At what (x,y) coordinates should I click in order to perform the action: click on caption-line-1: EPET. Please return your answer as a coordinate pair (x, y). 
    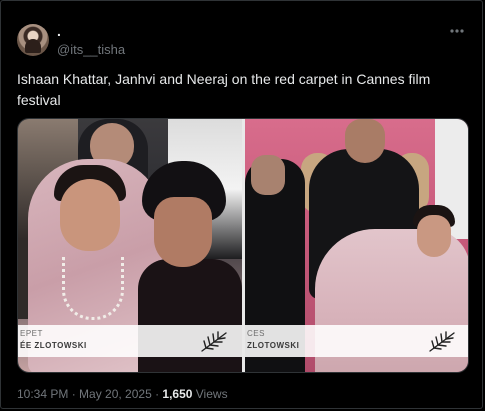
    Looking at the image, I should click on (31, 333).